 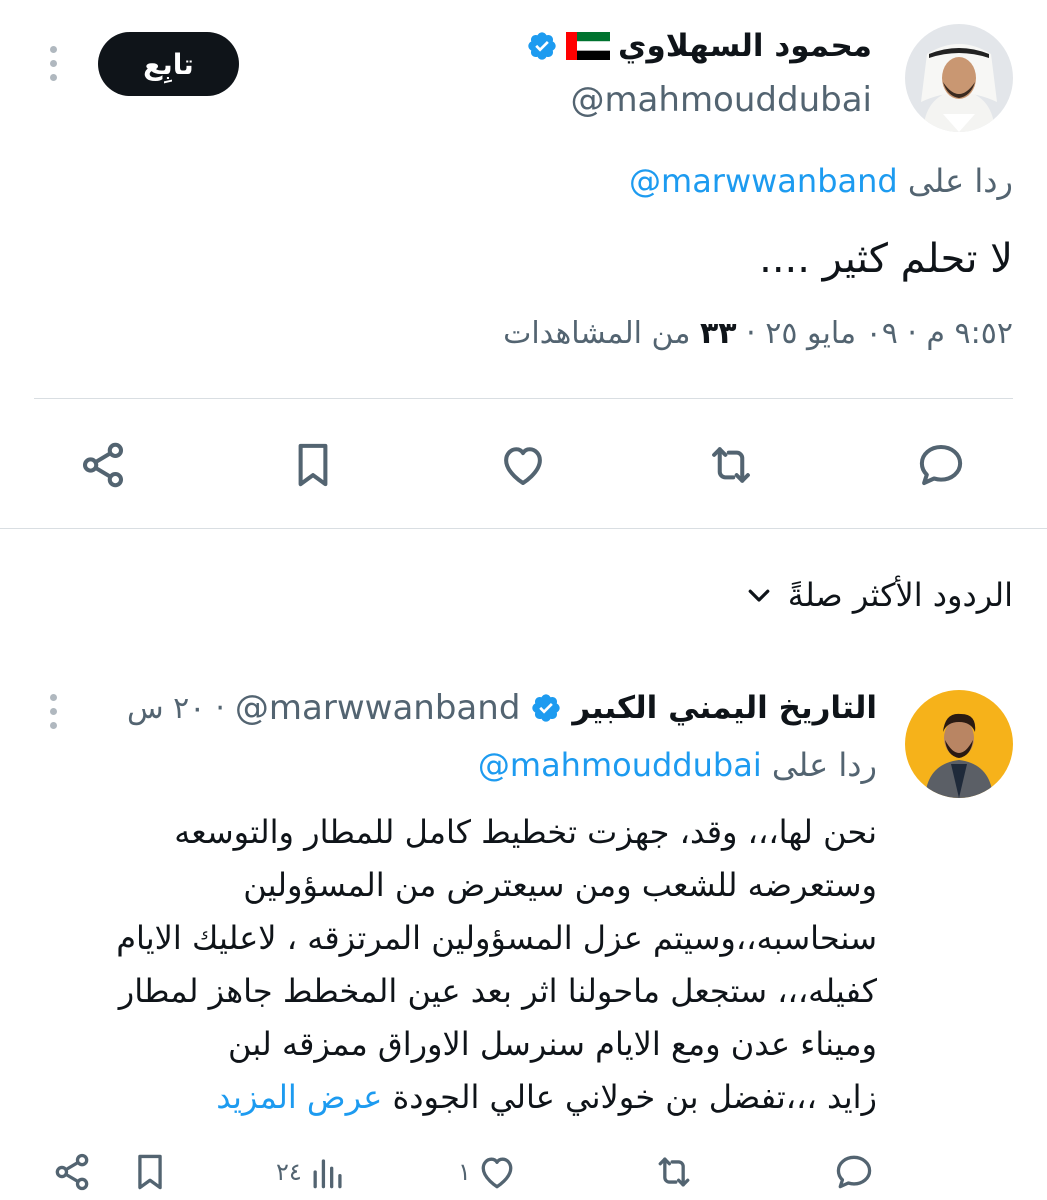 I want to click on replying-mention: @mahmouddubai, so click(x=620, y=765).